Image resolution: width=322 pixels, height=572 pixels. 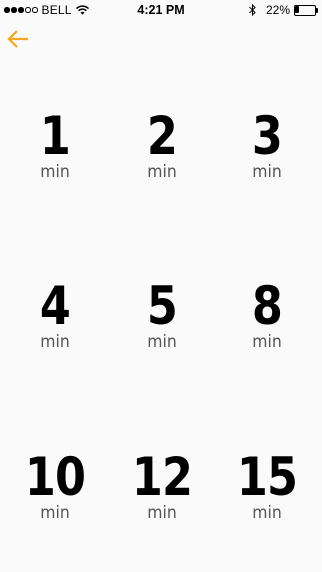 I want to click on duration-value: 2, so click(x=162, y=136).